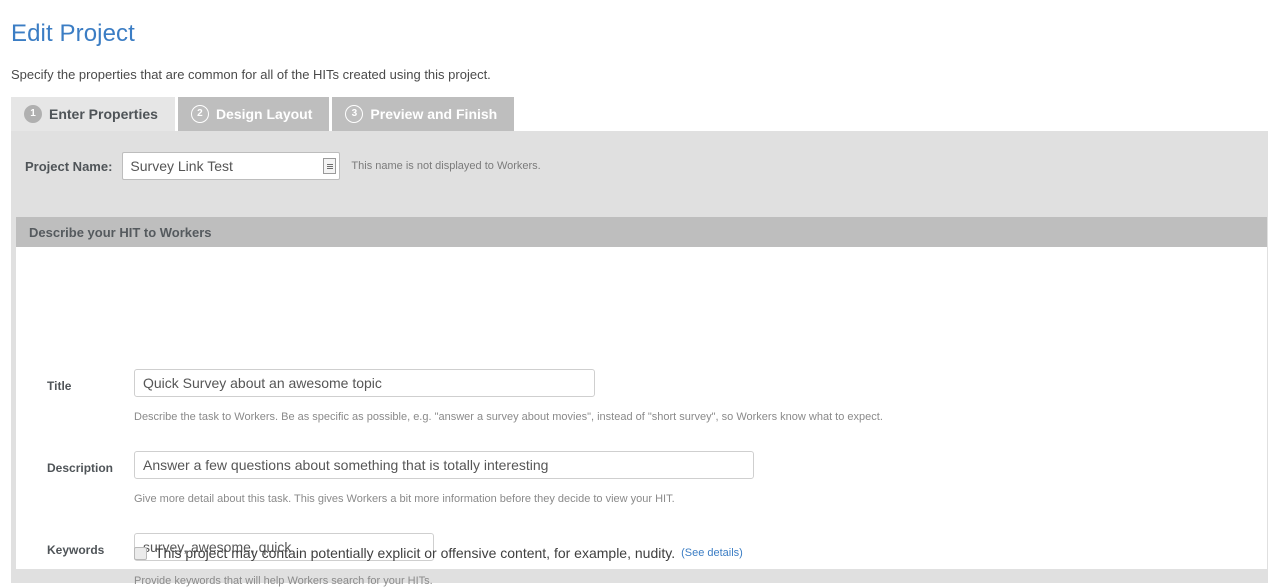  I want to click on resize-grabber-icon, so click(330, 166).